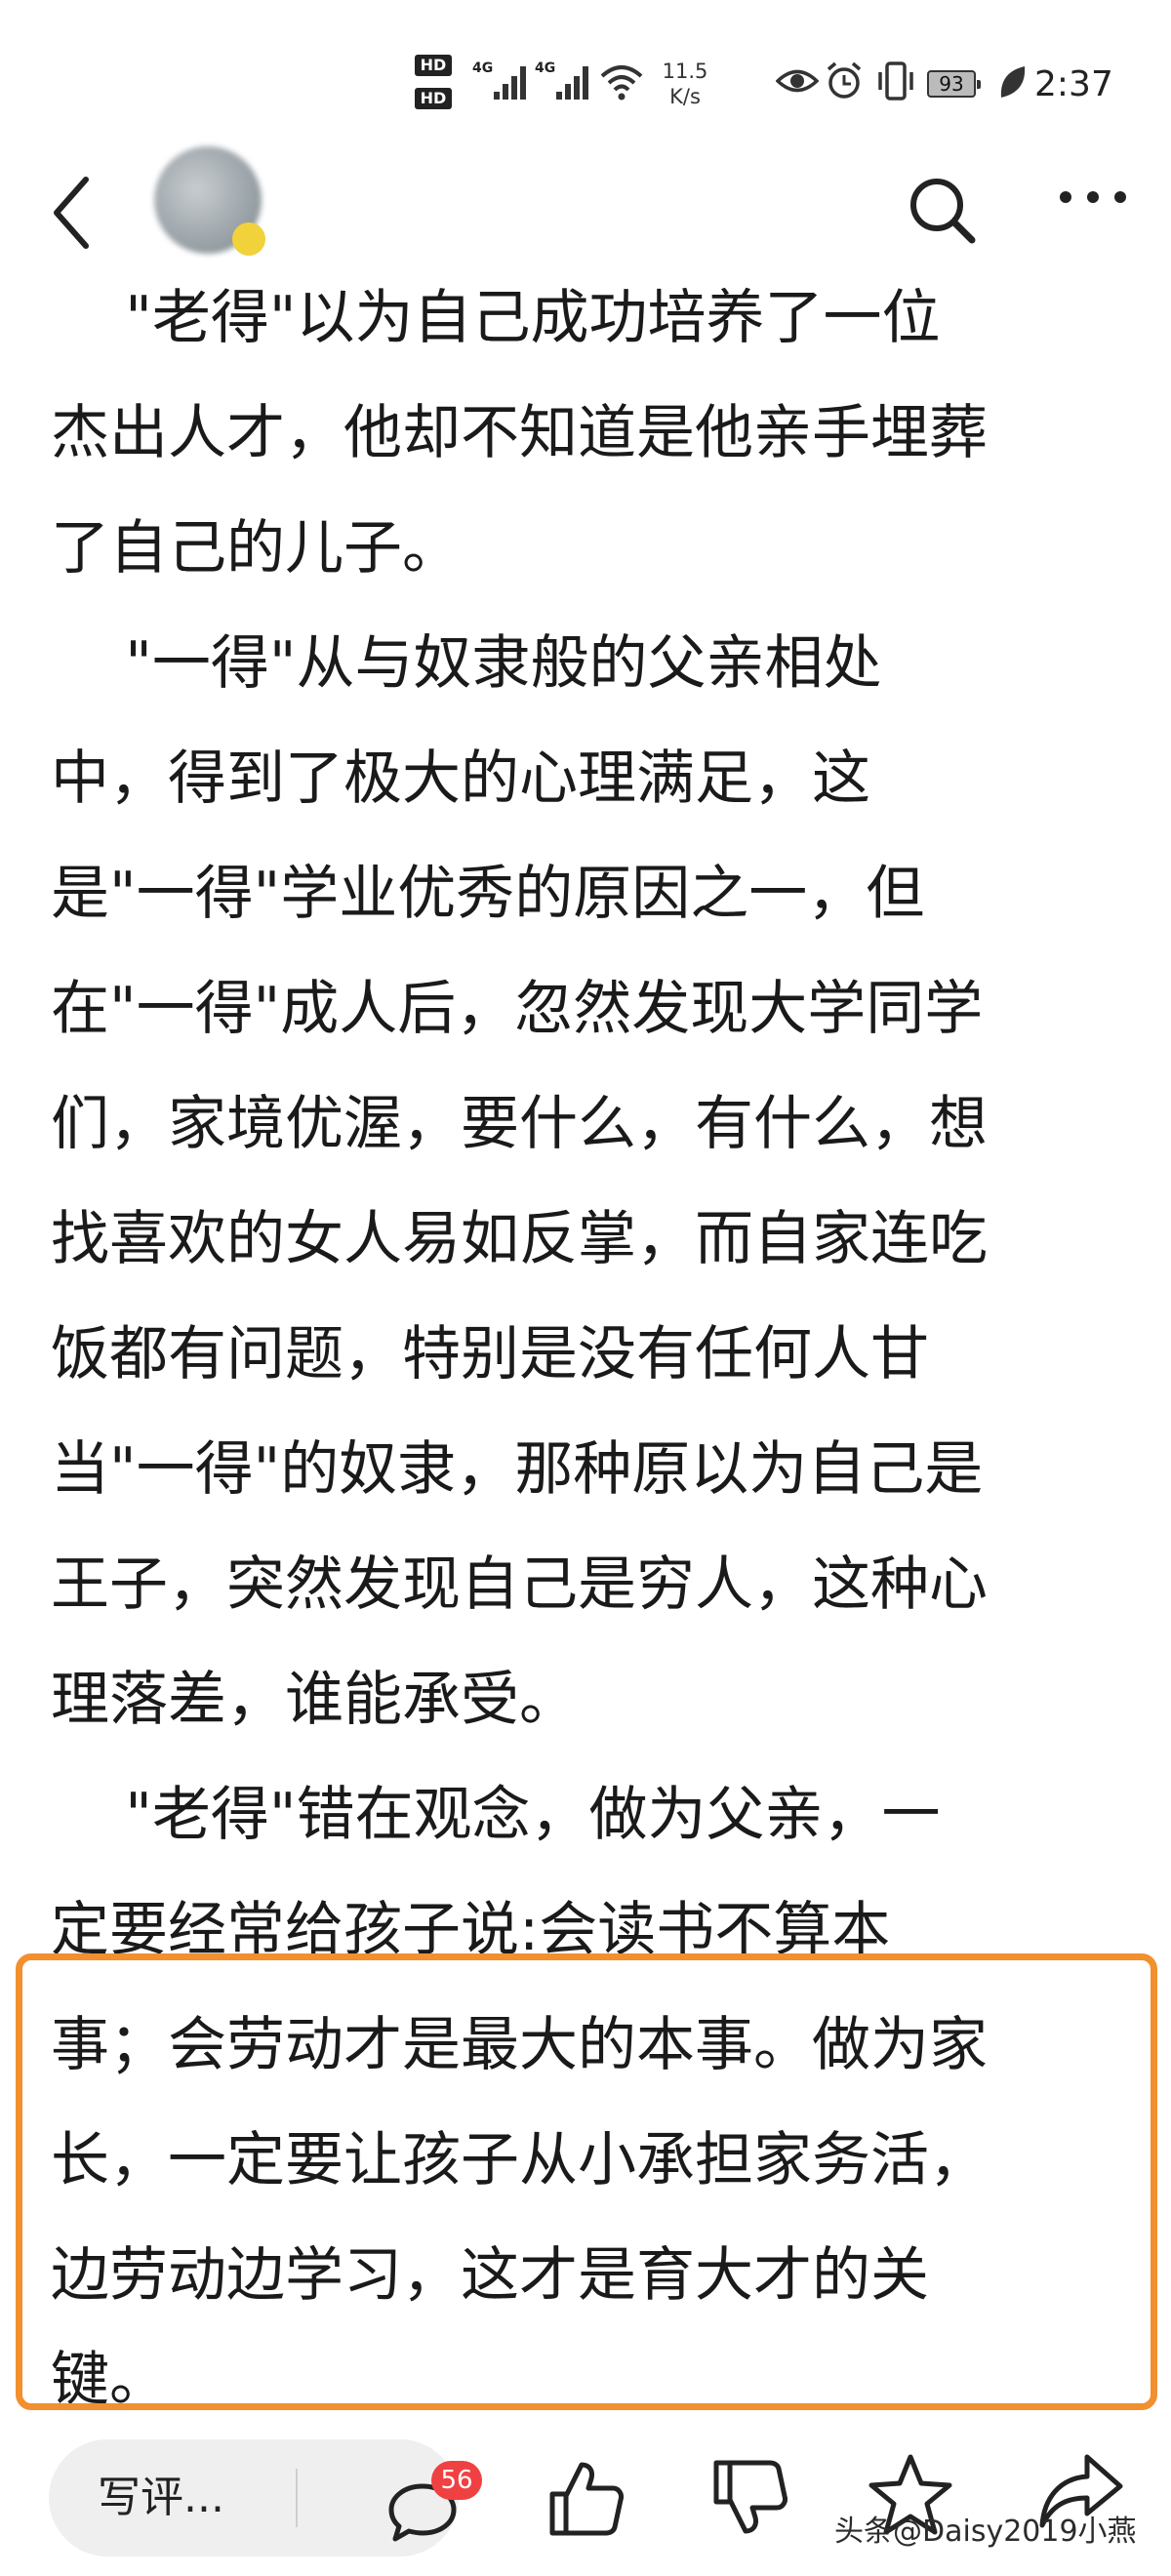 The height and width of the screenshot is (2576, 1171). I want to click on status-bar: HD HD 4G 4G 11.5 K/s 93 2:37, so click(585, 78).